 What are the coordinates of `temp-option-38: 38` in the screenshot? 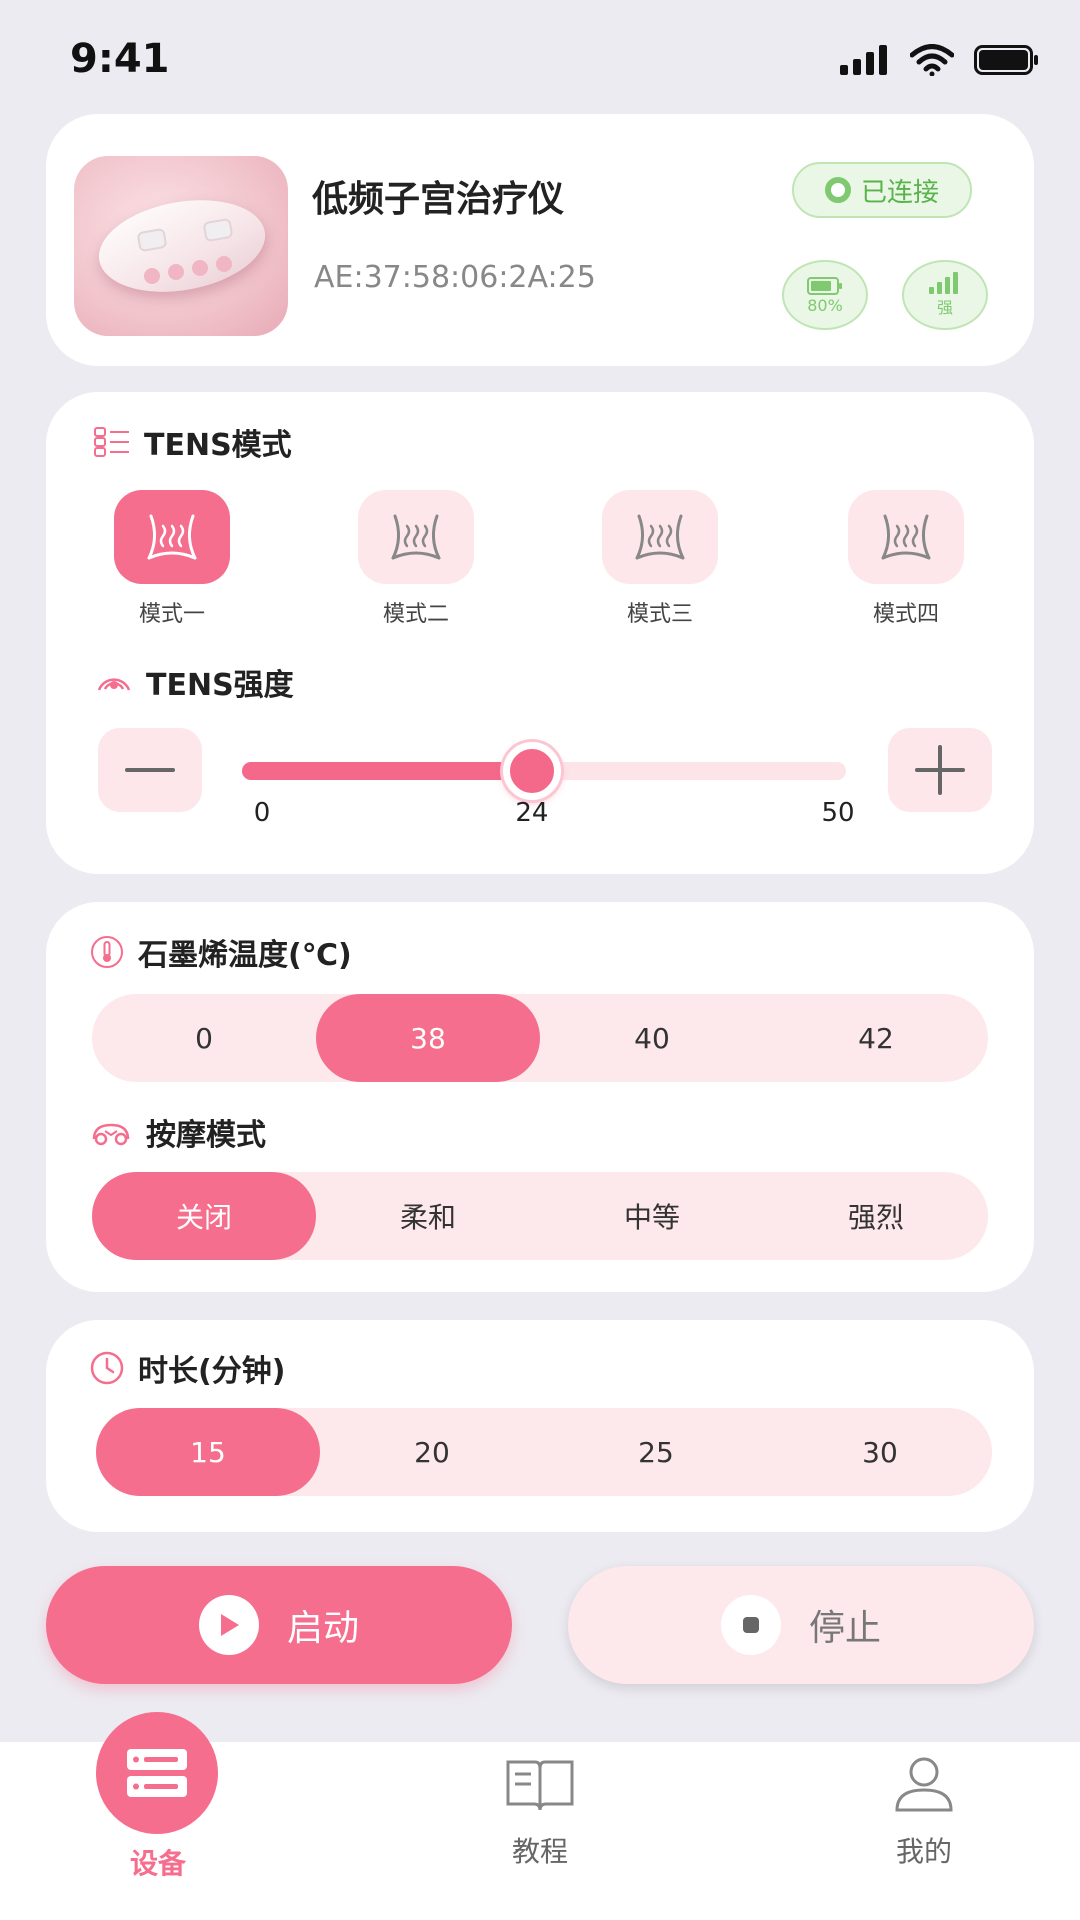 It's located at (428, 1038).